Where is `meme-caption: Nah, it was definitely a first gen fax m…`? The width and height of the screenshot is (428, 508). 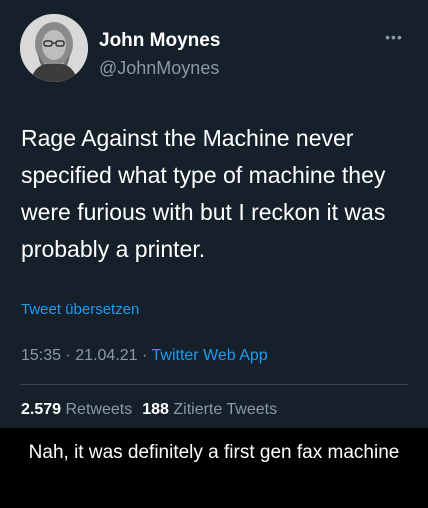
meme-caption: Nah, it was definitely a first gen fax m… is located at coordinates (214, 452).